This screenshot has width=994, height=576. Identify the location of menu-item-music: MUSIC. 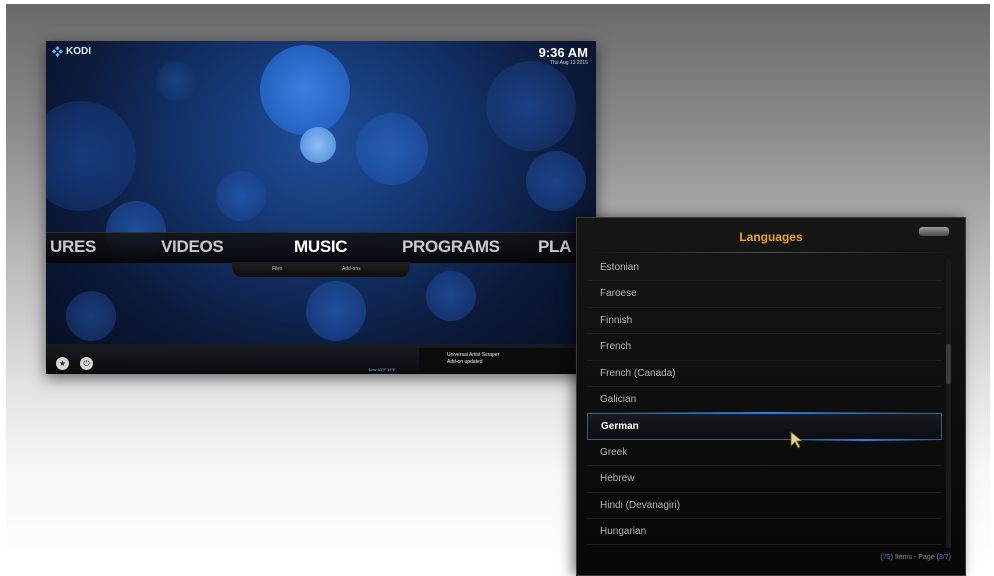
(321, 247).